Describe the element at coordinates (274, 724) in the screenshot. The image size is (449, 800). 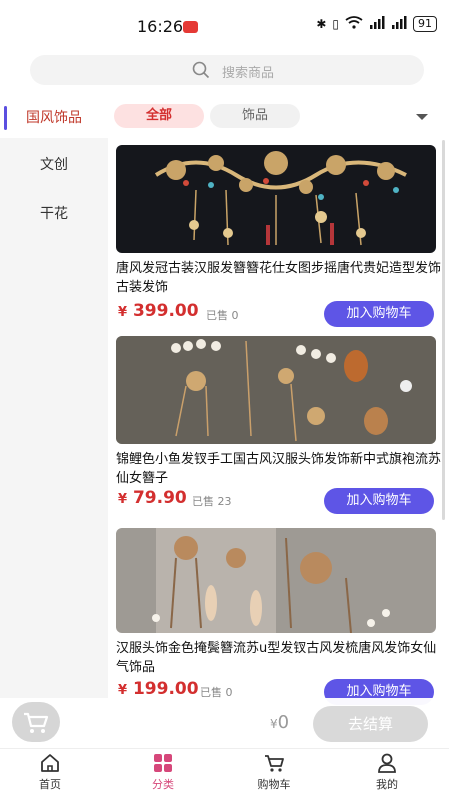
I see `total-symbol: ¥` at that location.